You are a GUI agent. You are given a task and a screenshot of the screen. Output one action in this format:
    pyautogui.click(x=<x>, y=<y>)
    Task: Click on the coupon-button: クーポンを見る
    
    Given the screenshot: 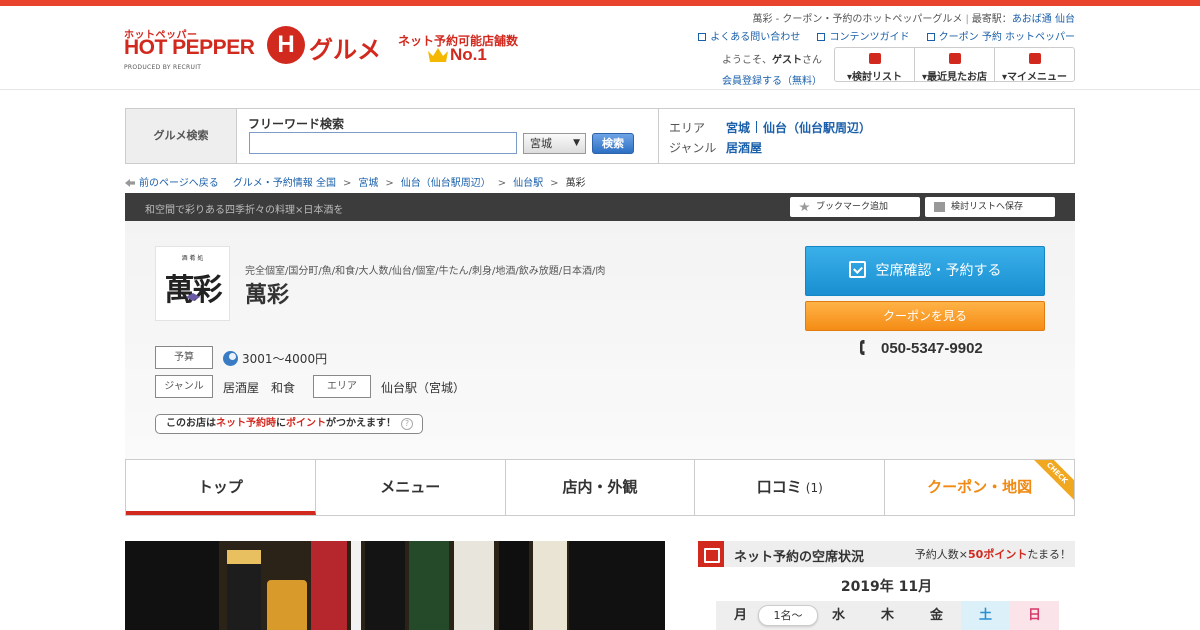 What is the action you would take?
    pyautogui.click(x=925, y=316)
    